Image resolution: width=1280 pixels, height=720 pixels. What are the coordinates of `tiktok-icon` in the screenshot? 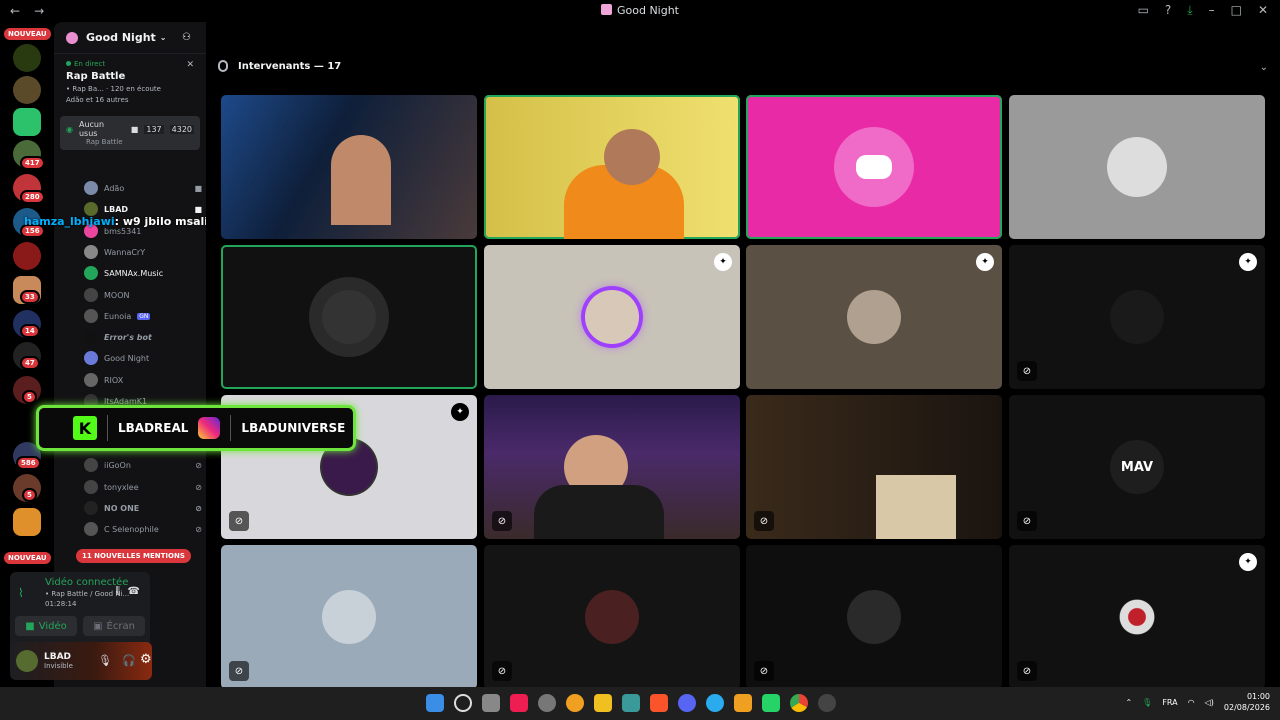 It's located at (519, 703).